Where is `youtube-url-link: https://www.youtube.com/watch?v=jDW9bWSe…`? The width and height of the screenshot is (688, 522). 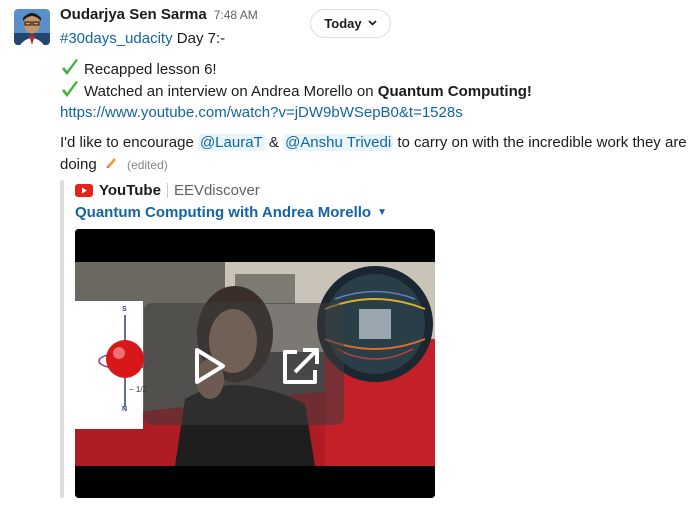
youtube-url-link: https://www.youtube.com/watch?v=jDW9bWSe… is located at coordinates (261, 112).